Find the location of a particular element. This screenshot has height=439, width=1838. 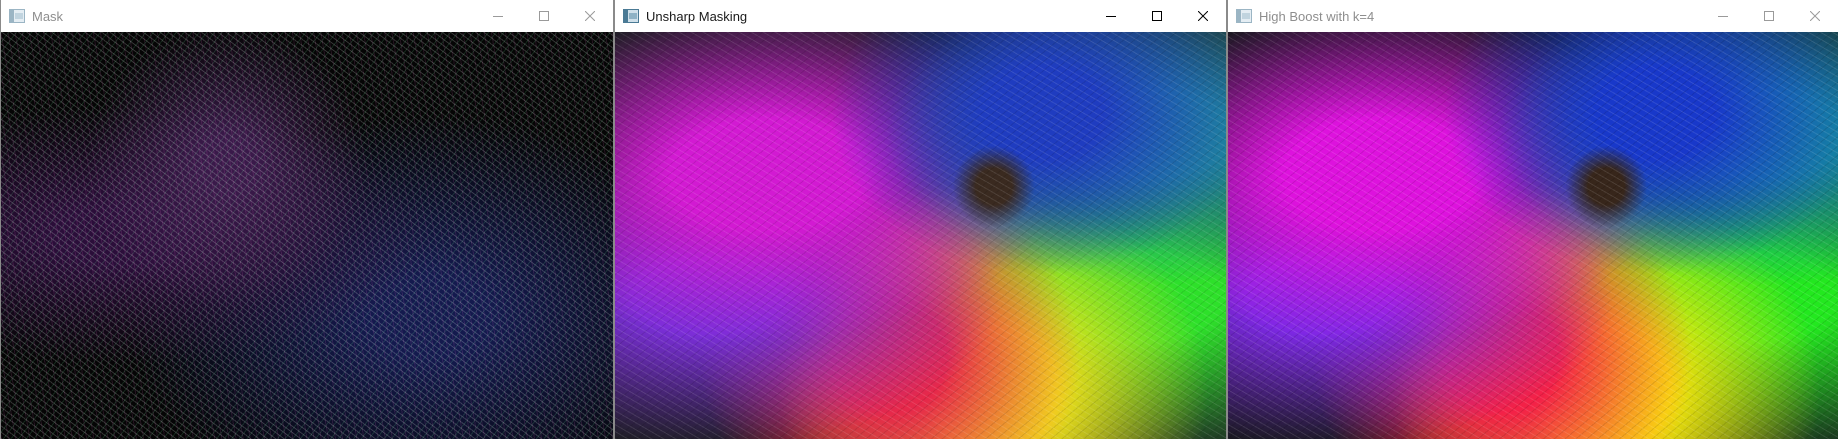

titlebar: High Boost with k=4 is located at coordinates (1533, 16).